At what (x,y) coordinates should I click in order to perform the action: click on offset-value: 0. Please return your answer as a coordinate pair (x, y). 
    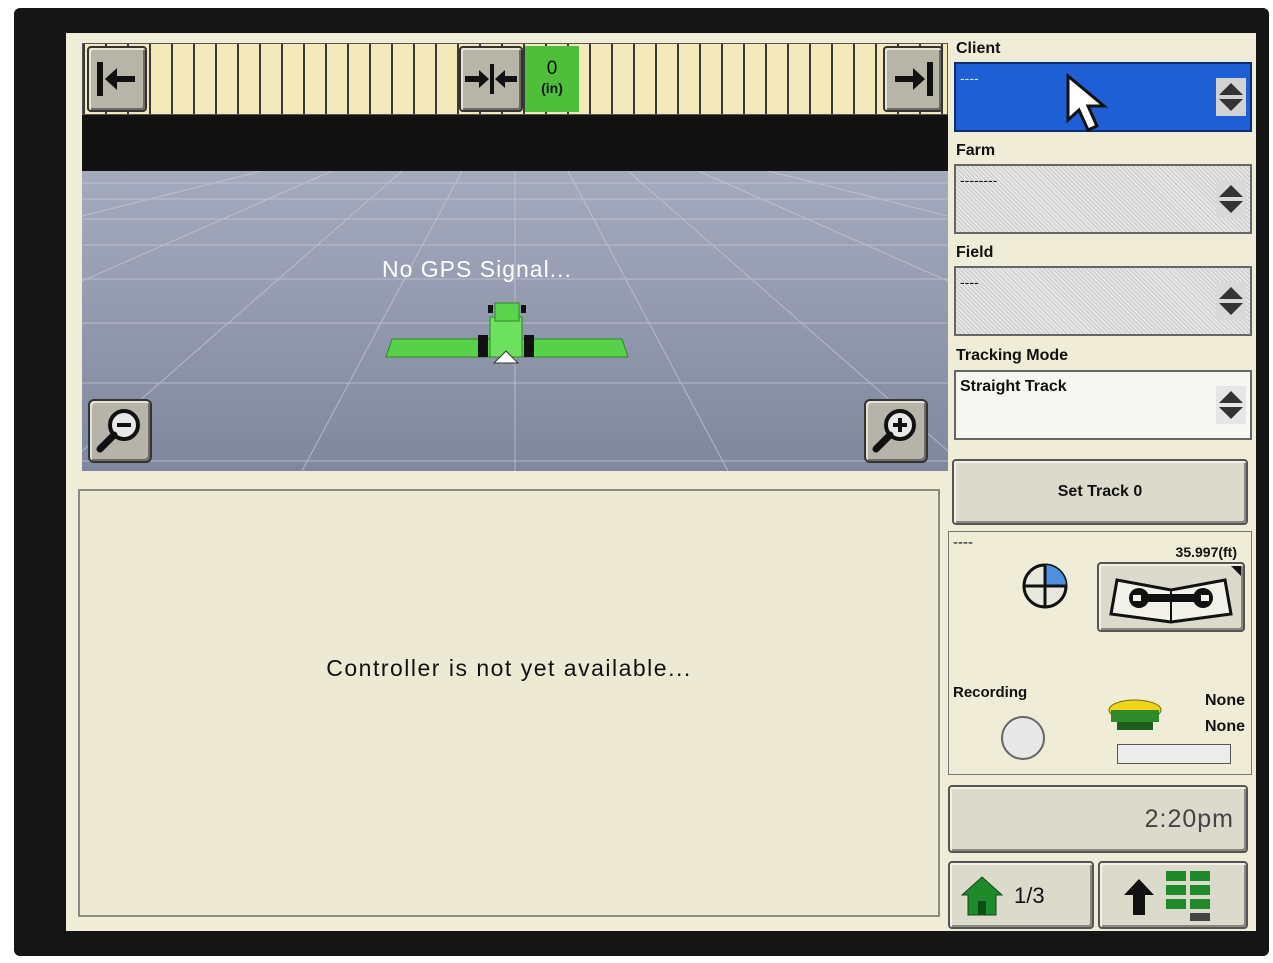
    Looking at the image, I should click on (552, 68).